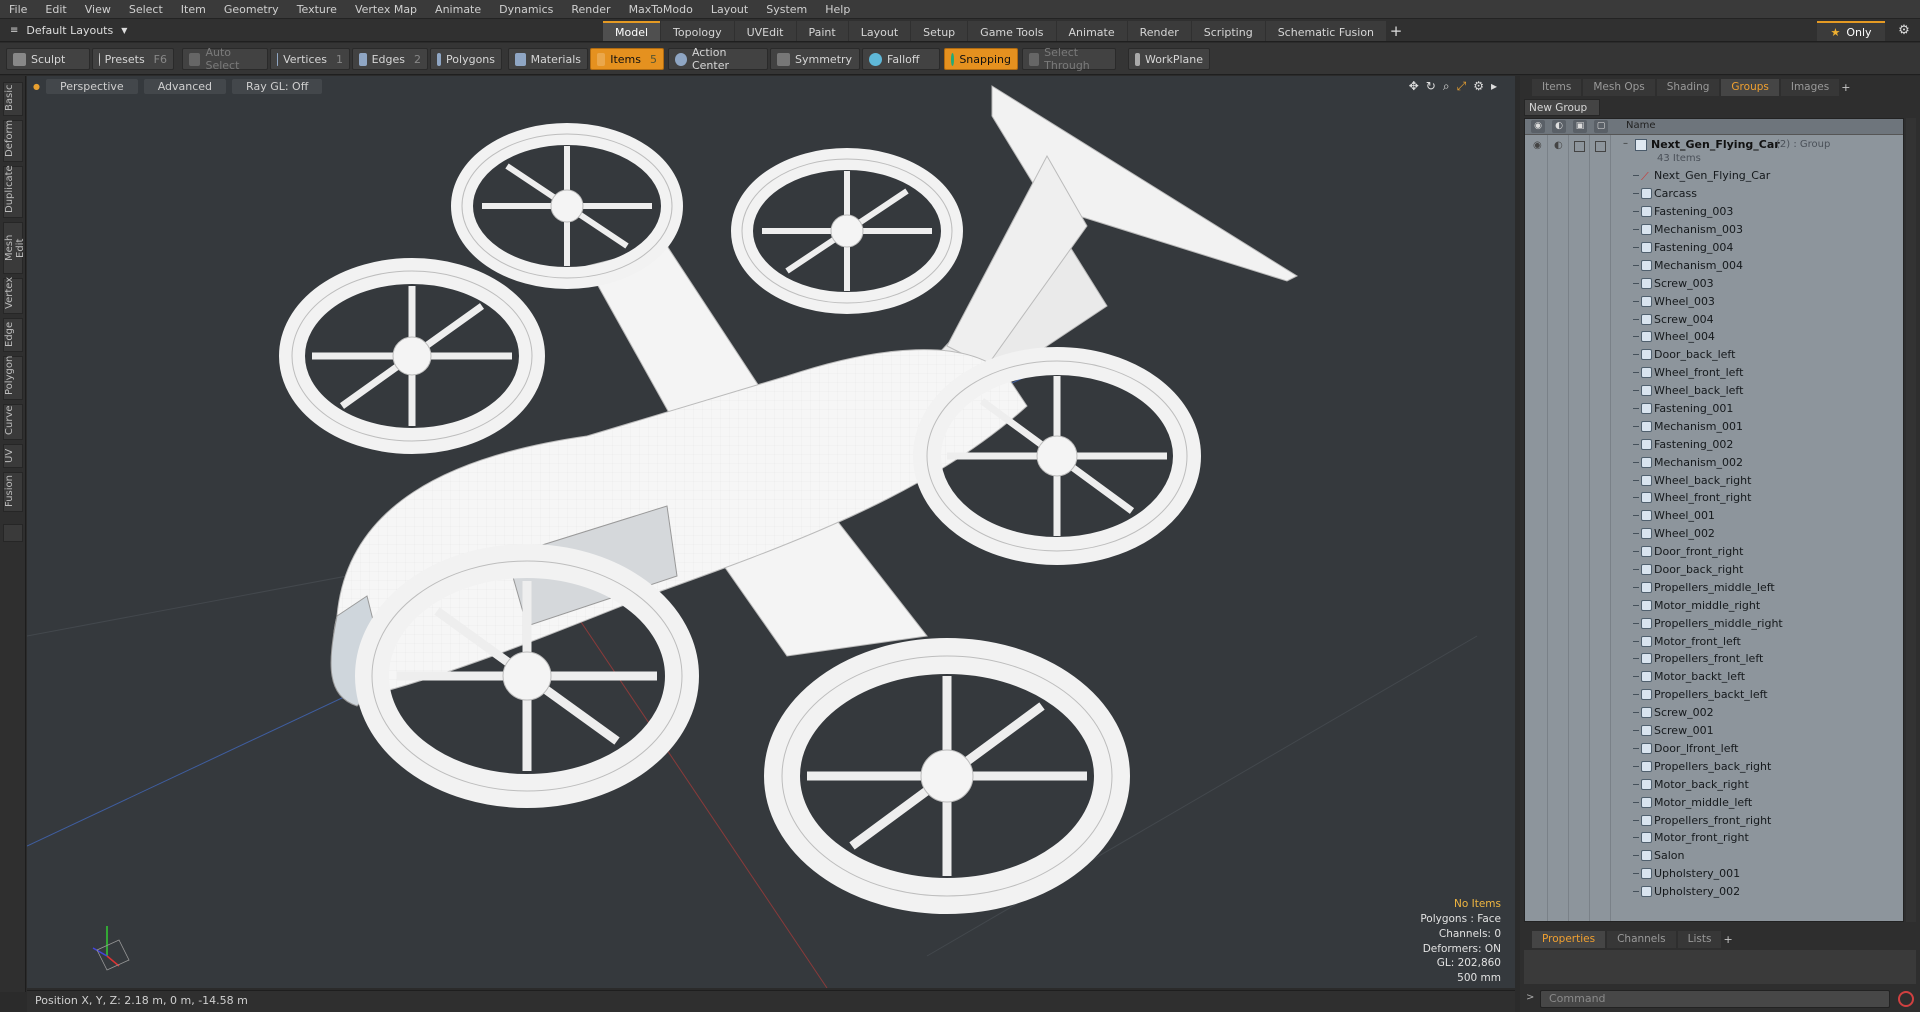 Image resolution: width=1920 pixels, height=1012 pixels. What do you see at coordinates (1714, 766) in the screenshot?
I see `list-item: Propellers_back_right` at bounding box center [1714, 766].